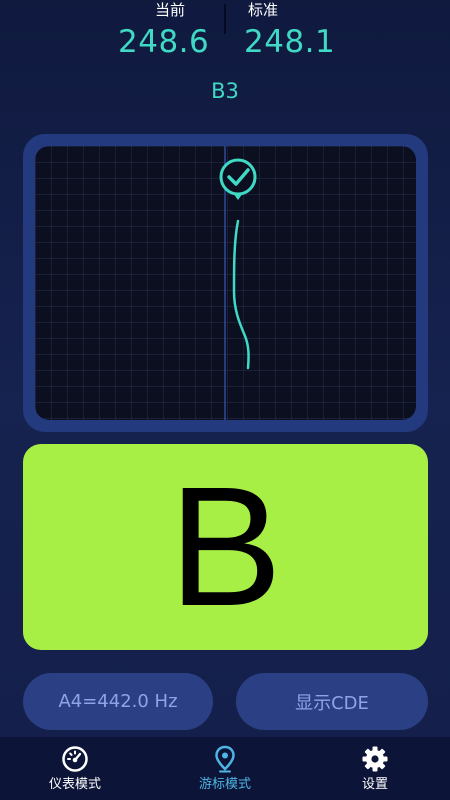 This screenshot has width=450, height=800. I want to click on check-circle-icon, so click(238, 179).